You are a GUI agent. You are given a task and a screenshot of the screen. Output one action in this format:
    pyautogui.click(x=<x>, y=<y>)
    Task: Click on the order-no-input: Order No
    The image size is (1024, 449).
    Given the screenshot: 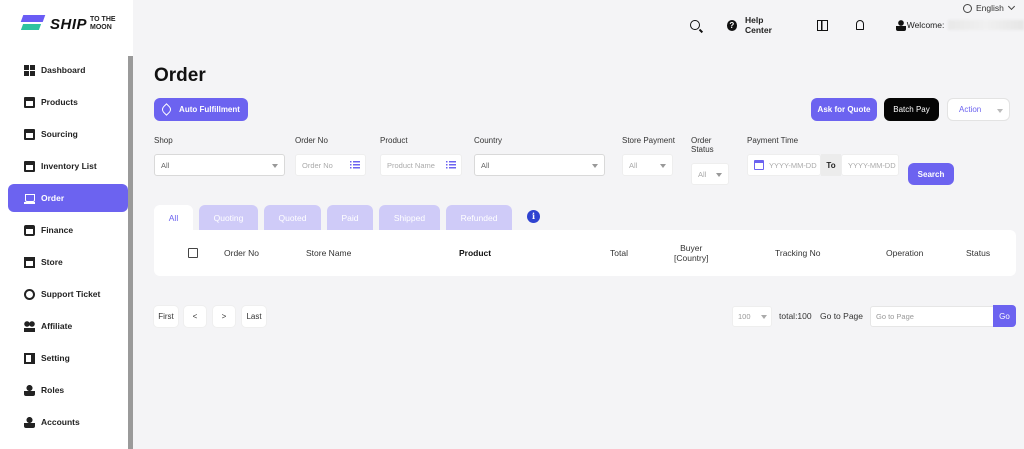 What is the action you would take?
    pyautogui.click(x=330, y=165)
    